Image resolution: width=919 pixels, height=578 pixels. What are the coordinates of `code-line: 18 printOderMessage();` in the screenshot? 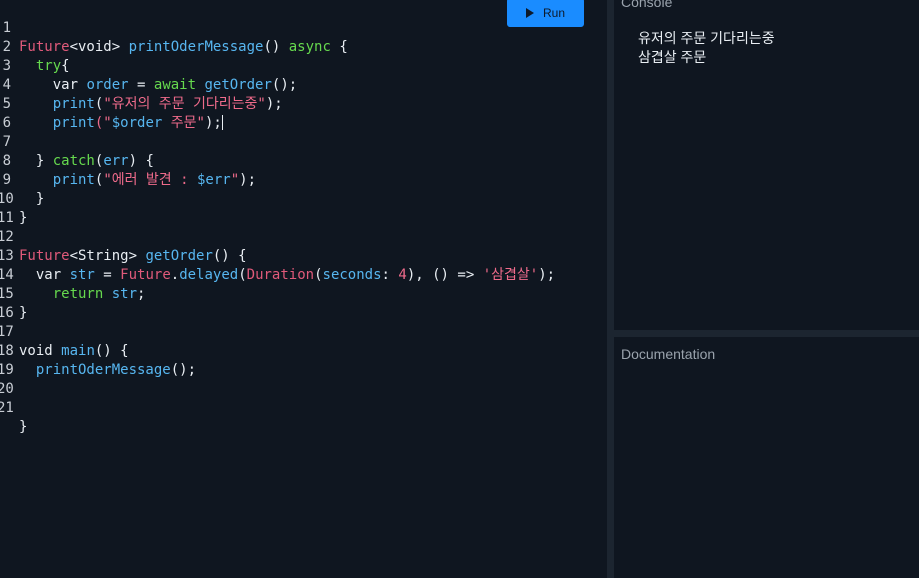 It's located at (303, 350).